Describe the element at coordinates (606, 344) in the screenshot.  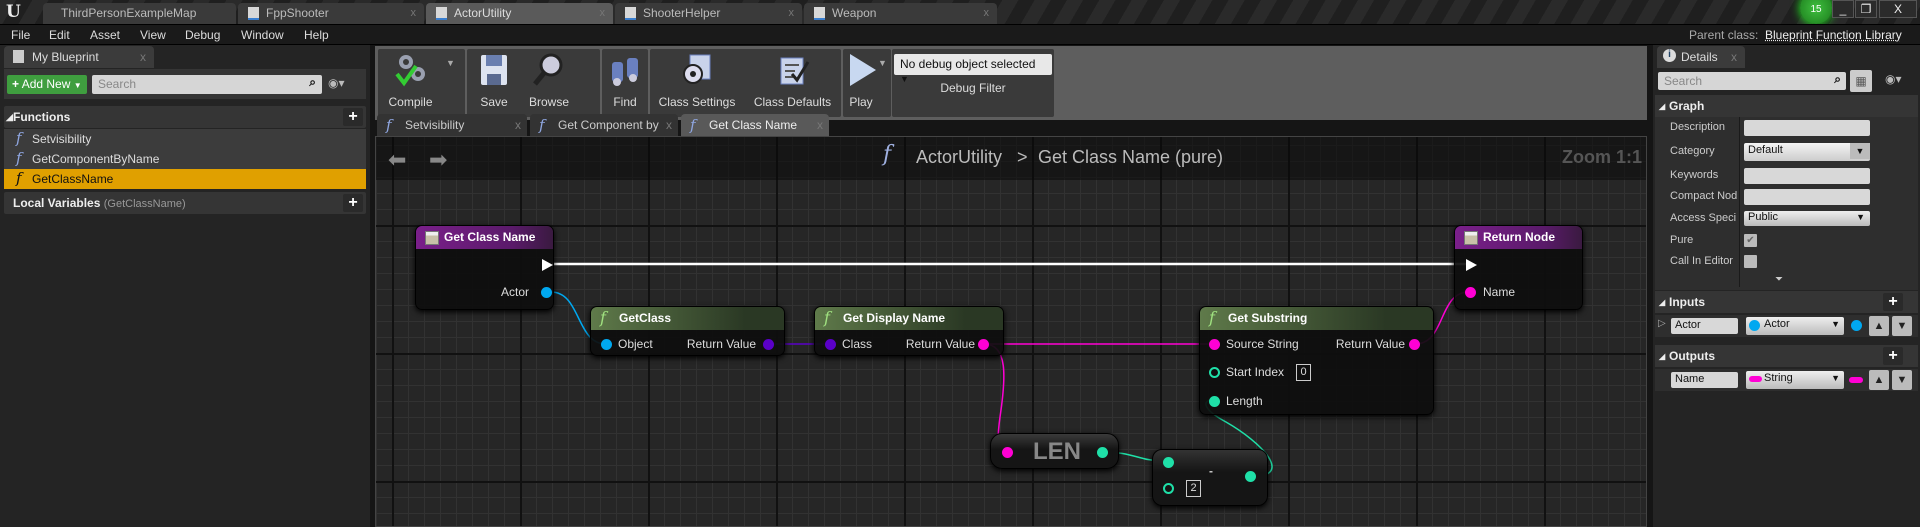
I see `object-in-pin` at that location.